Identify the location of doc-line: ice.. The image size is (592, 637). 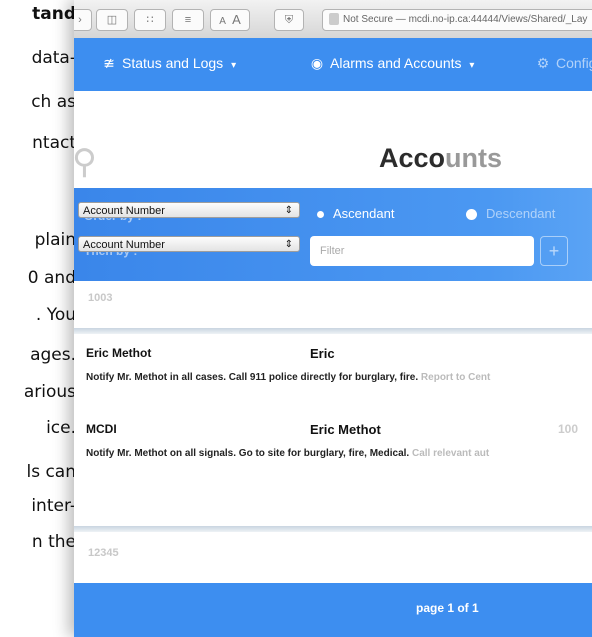
(61, 428).